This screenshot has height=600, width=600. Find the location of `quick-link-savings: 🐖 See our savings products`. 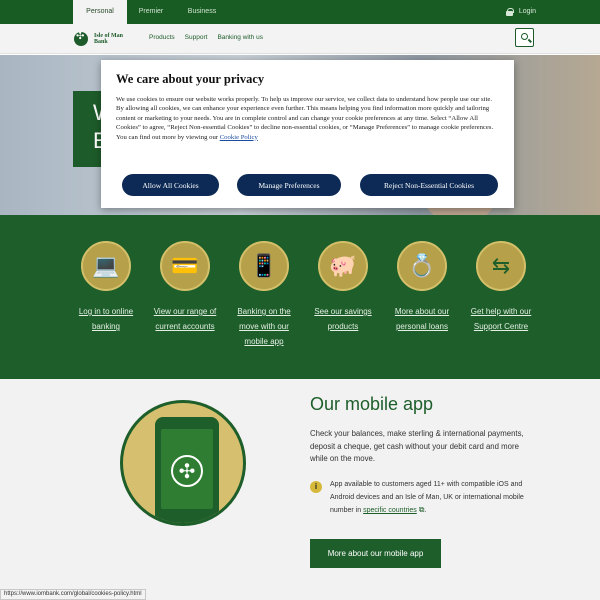

quick-link-savings: 🐖 See our savings products is located at coordinates (343, 287).